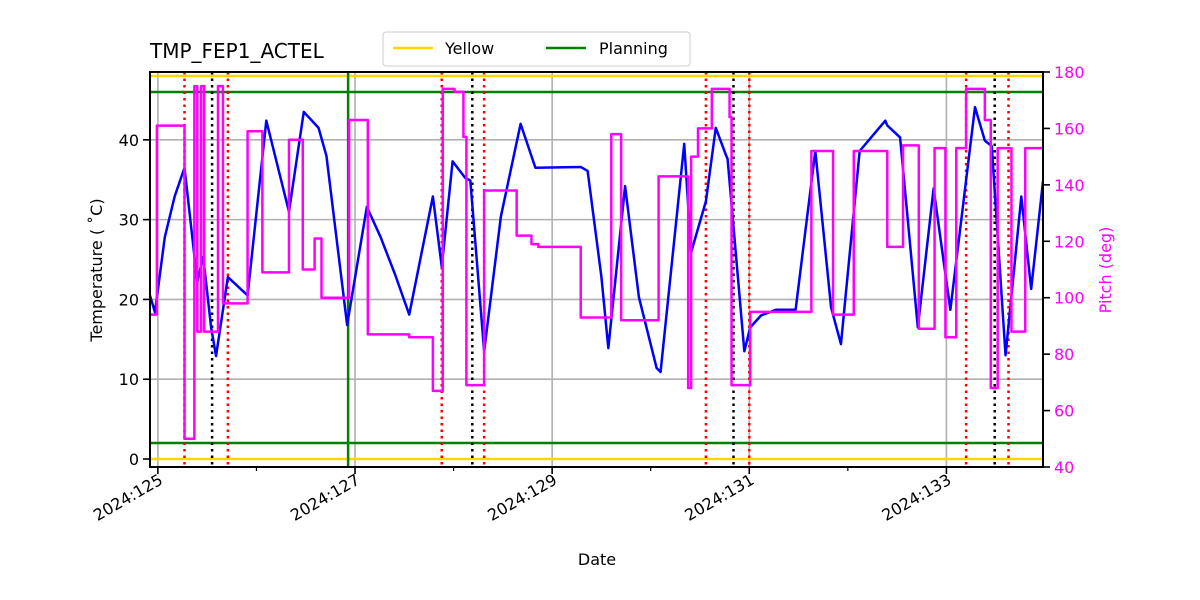 The height and width of the screenshot is (600, 1200). Describe the element at coordinates (1105, 270) in the screenshot. I see `y2-axis-label: Pitch (deg)` at that location.